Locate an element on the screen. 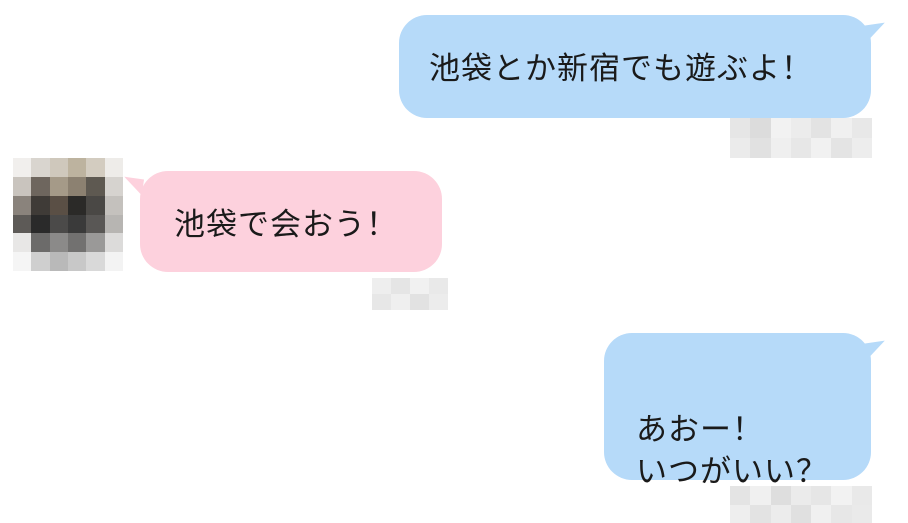 This screenshot has width=908, height=523. message-text: あおー！ いつがいい？ is located at coordinates (732, 451).